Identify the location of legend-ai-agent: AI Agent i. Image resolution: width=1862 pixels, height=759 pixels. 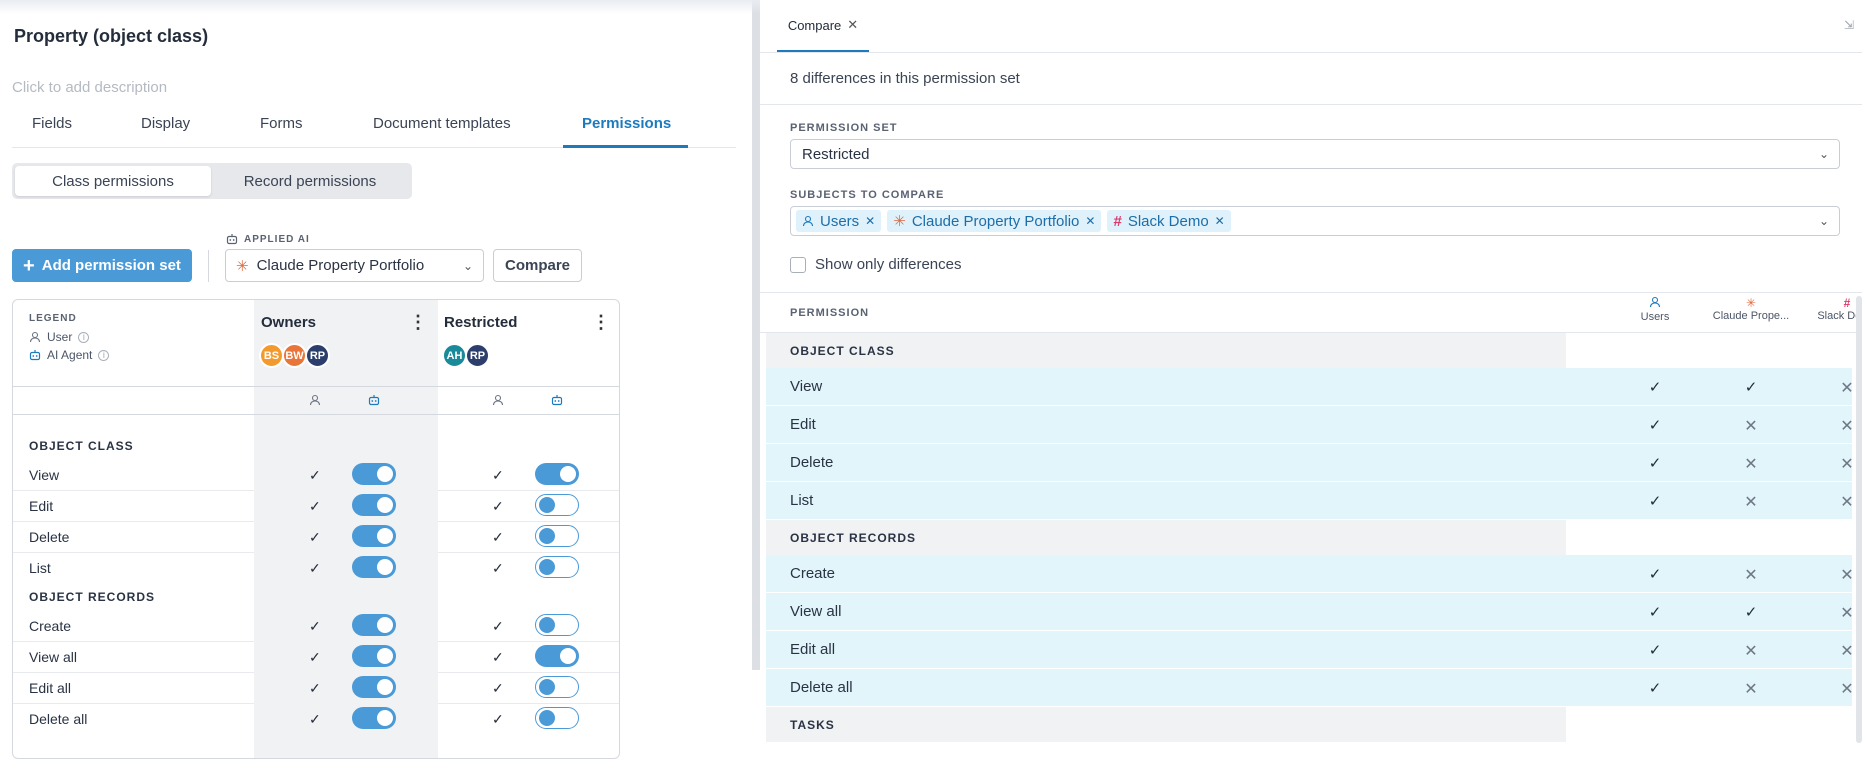
(69, 355).